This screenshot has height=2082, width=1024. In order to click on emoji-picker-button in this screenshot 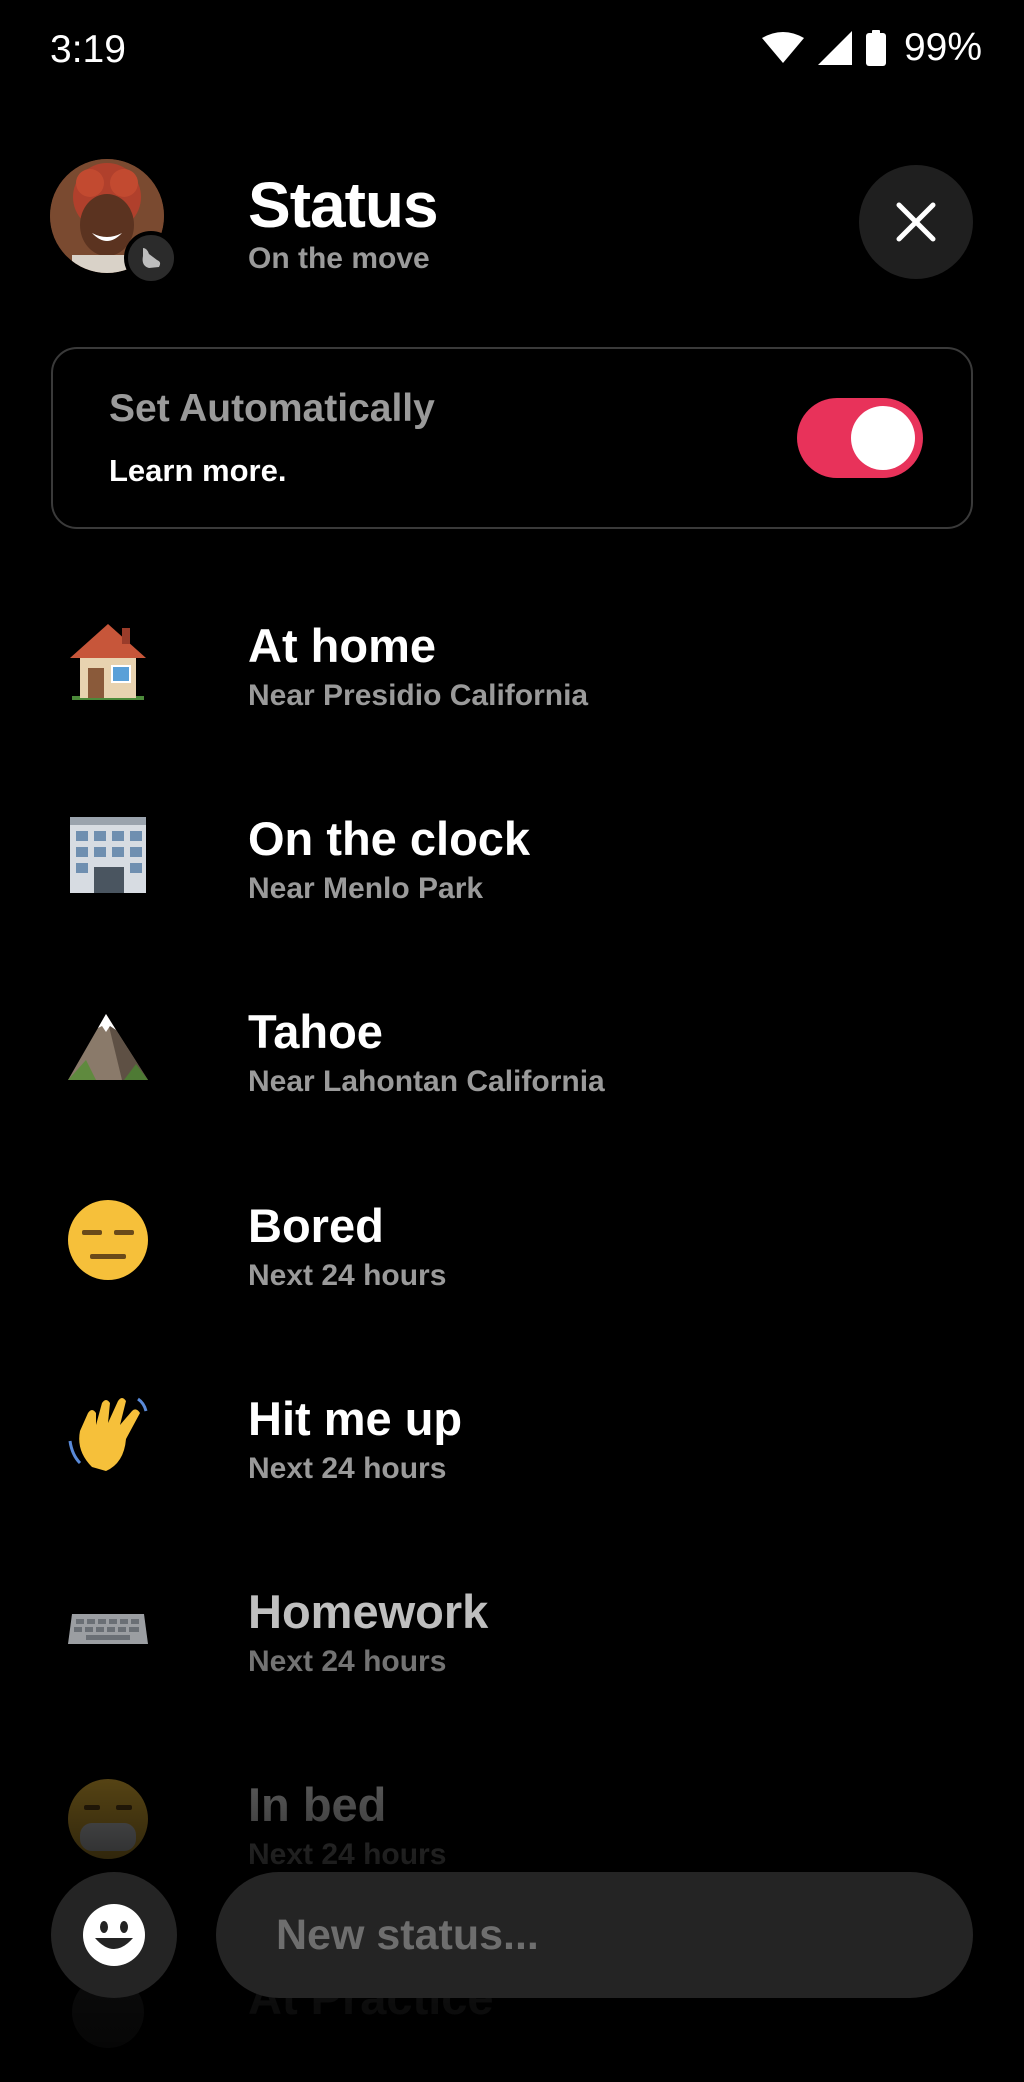, I will do `click(114, 1935)`.